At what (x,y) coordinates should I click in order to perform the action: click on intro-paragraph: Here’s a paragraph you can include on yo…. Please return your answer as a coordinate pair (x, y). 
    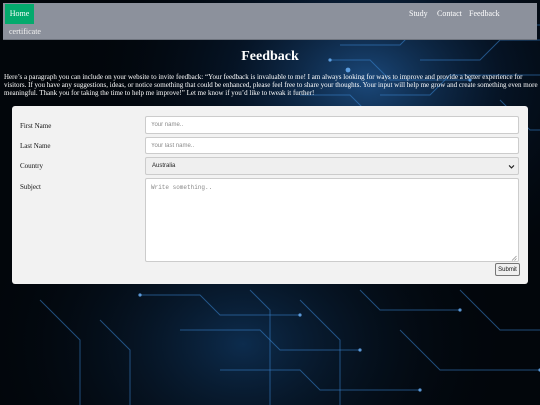
    Looking at the image, I should click on (271, 85).